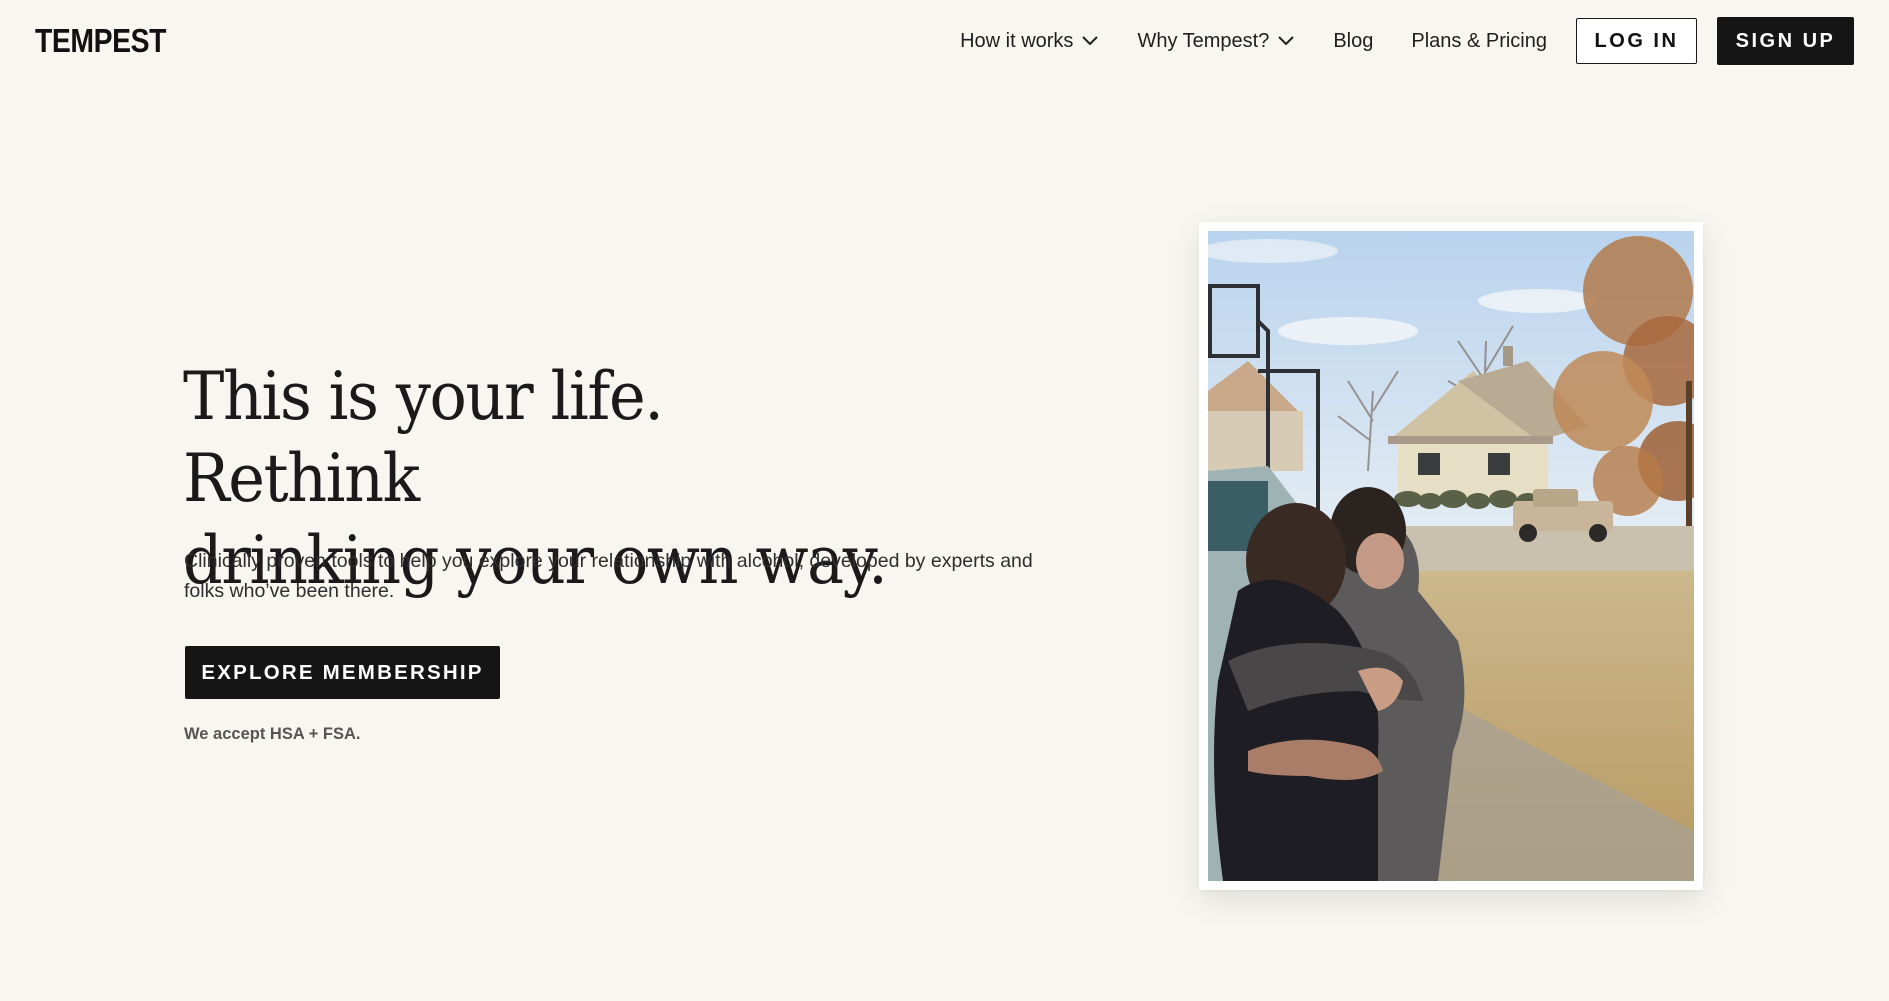 The image size is (1889, 1001). Describe the element at coordinates (342, 672) in the screenshot. I see `explore-membership-button: EXPLORE MEMBERSHIP` at that location.